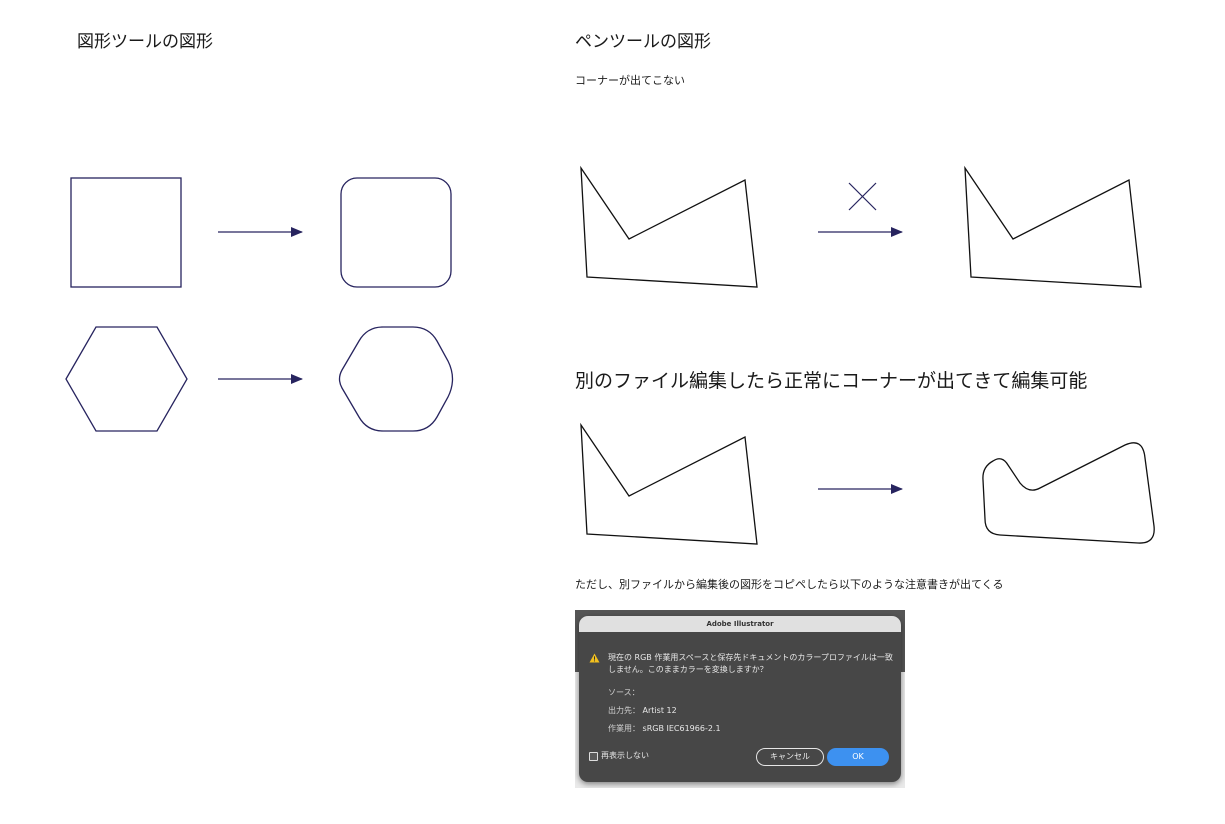 This screenshot has height=824, width=1225. Describe the element at coordinates (1053, 226) in the screenshot. I see `pen-shape-unchanged` at that location.